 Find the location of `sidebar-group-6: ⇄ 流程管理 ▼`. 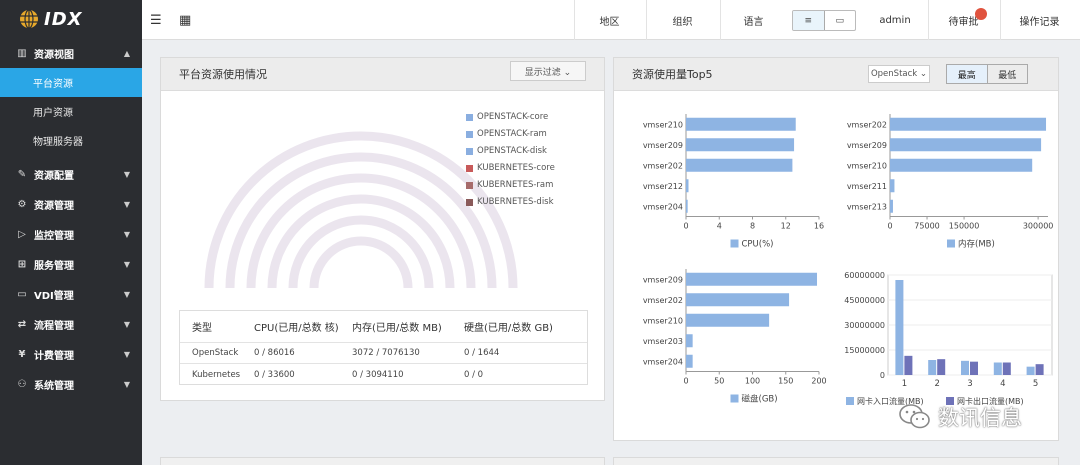

sidebar-group-6: ⇄ 流程管理 ▼ is located at coordinates (71, 324).